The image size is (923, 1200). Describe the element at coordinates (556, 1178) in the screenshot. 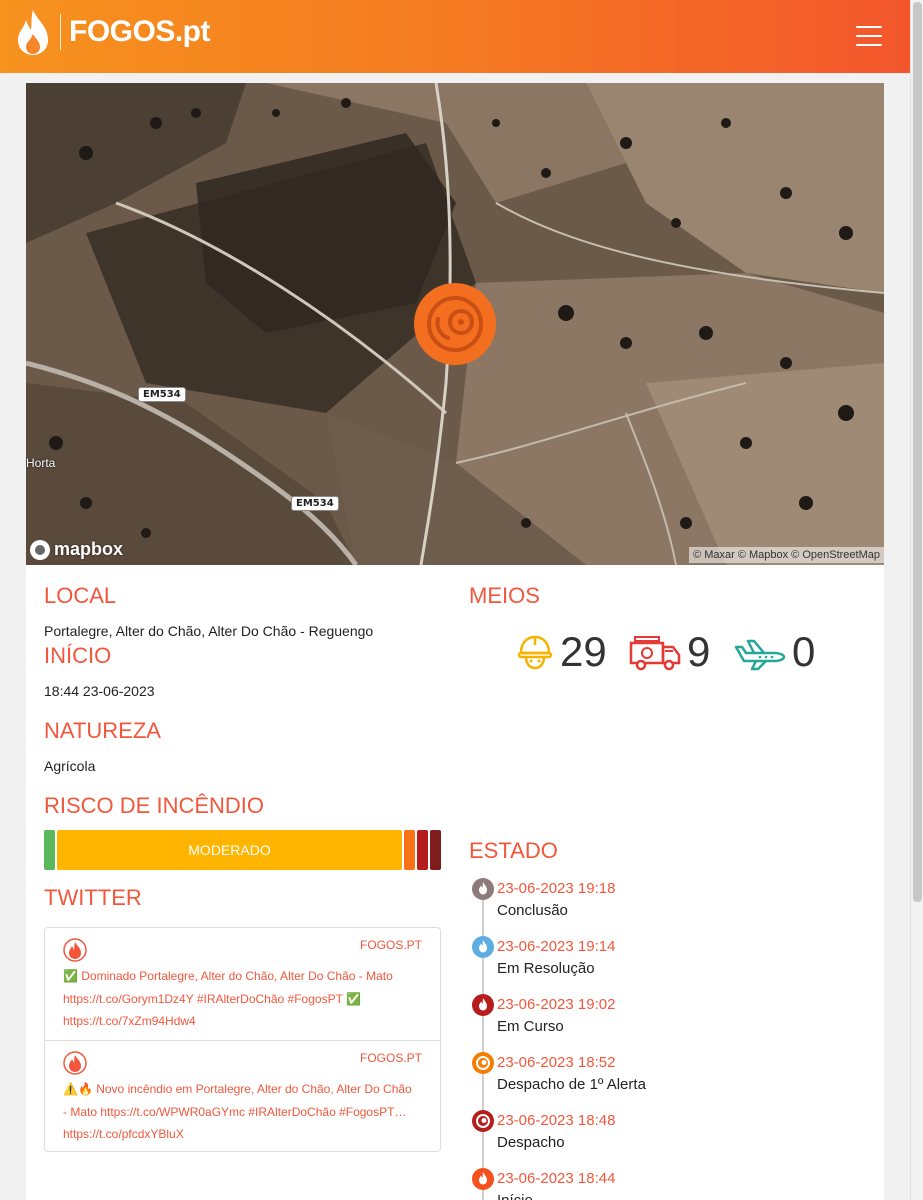

I see `event-date: 23-06-2023 18:44` at that location.